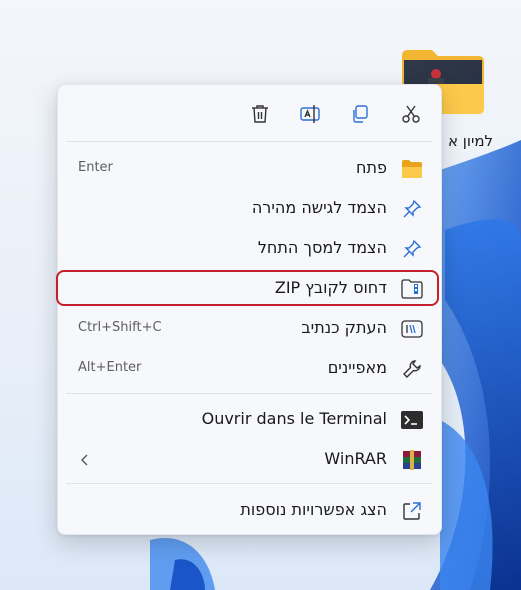 This screenshot has width=521, height=590. What do you see at coordinates (484, 143) in the screenshot?
I see `folder-label: למיון א` at bounding box center [484, 143].